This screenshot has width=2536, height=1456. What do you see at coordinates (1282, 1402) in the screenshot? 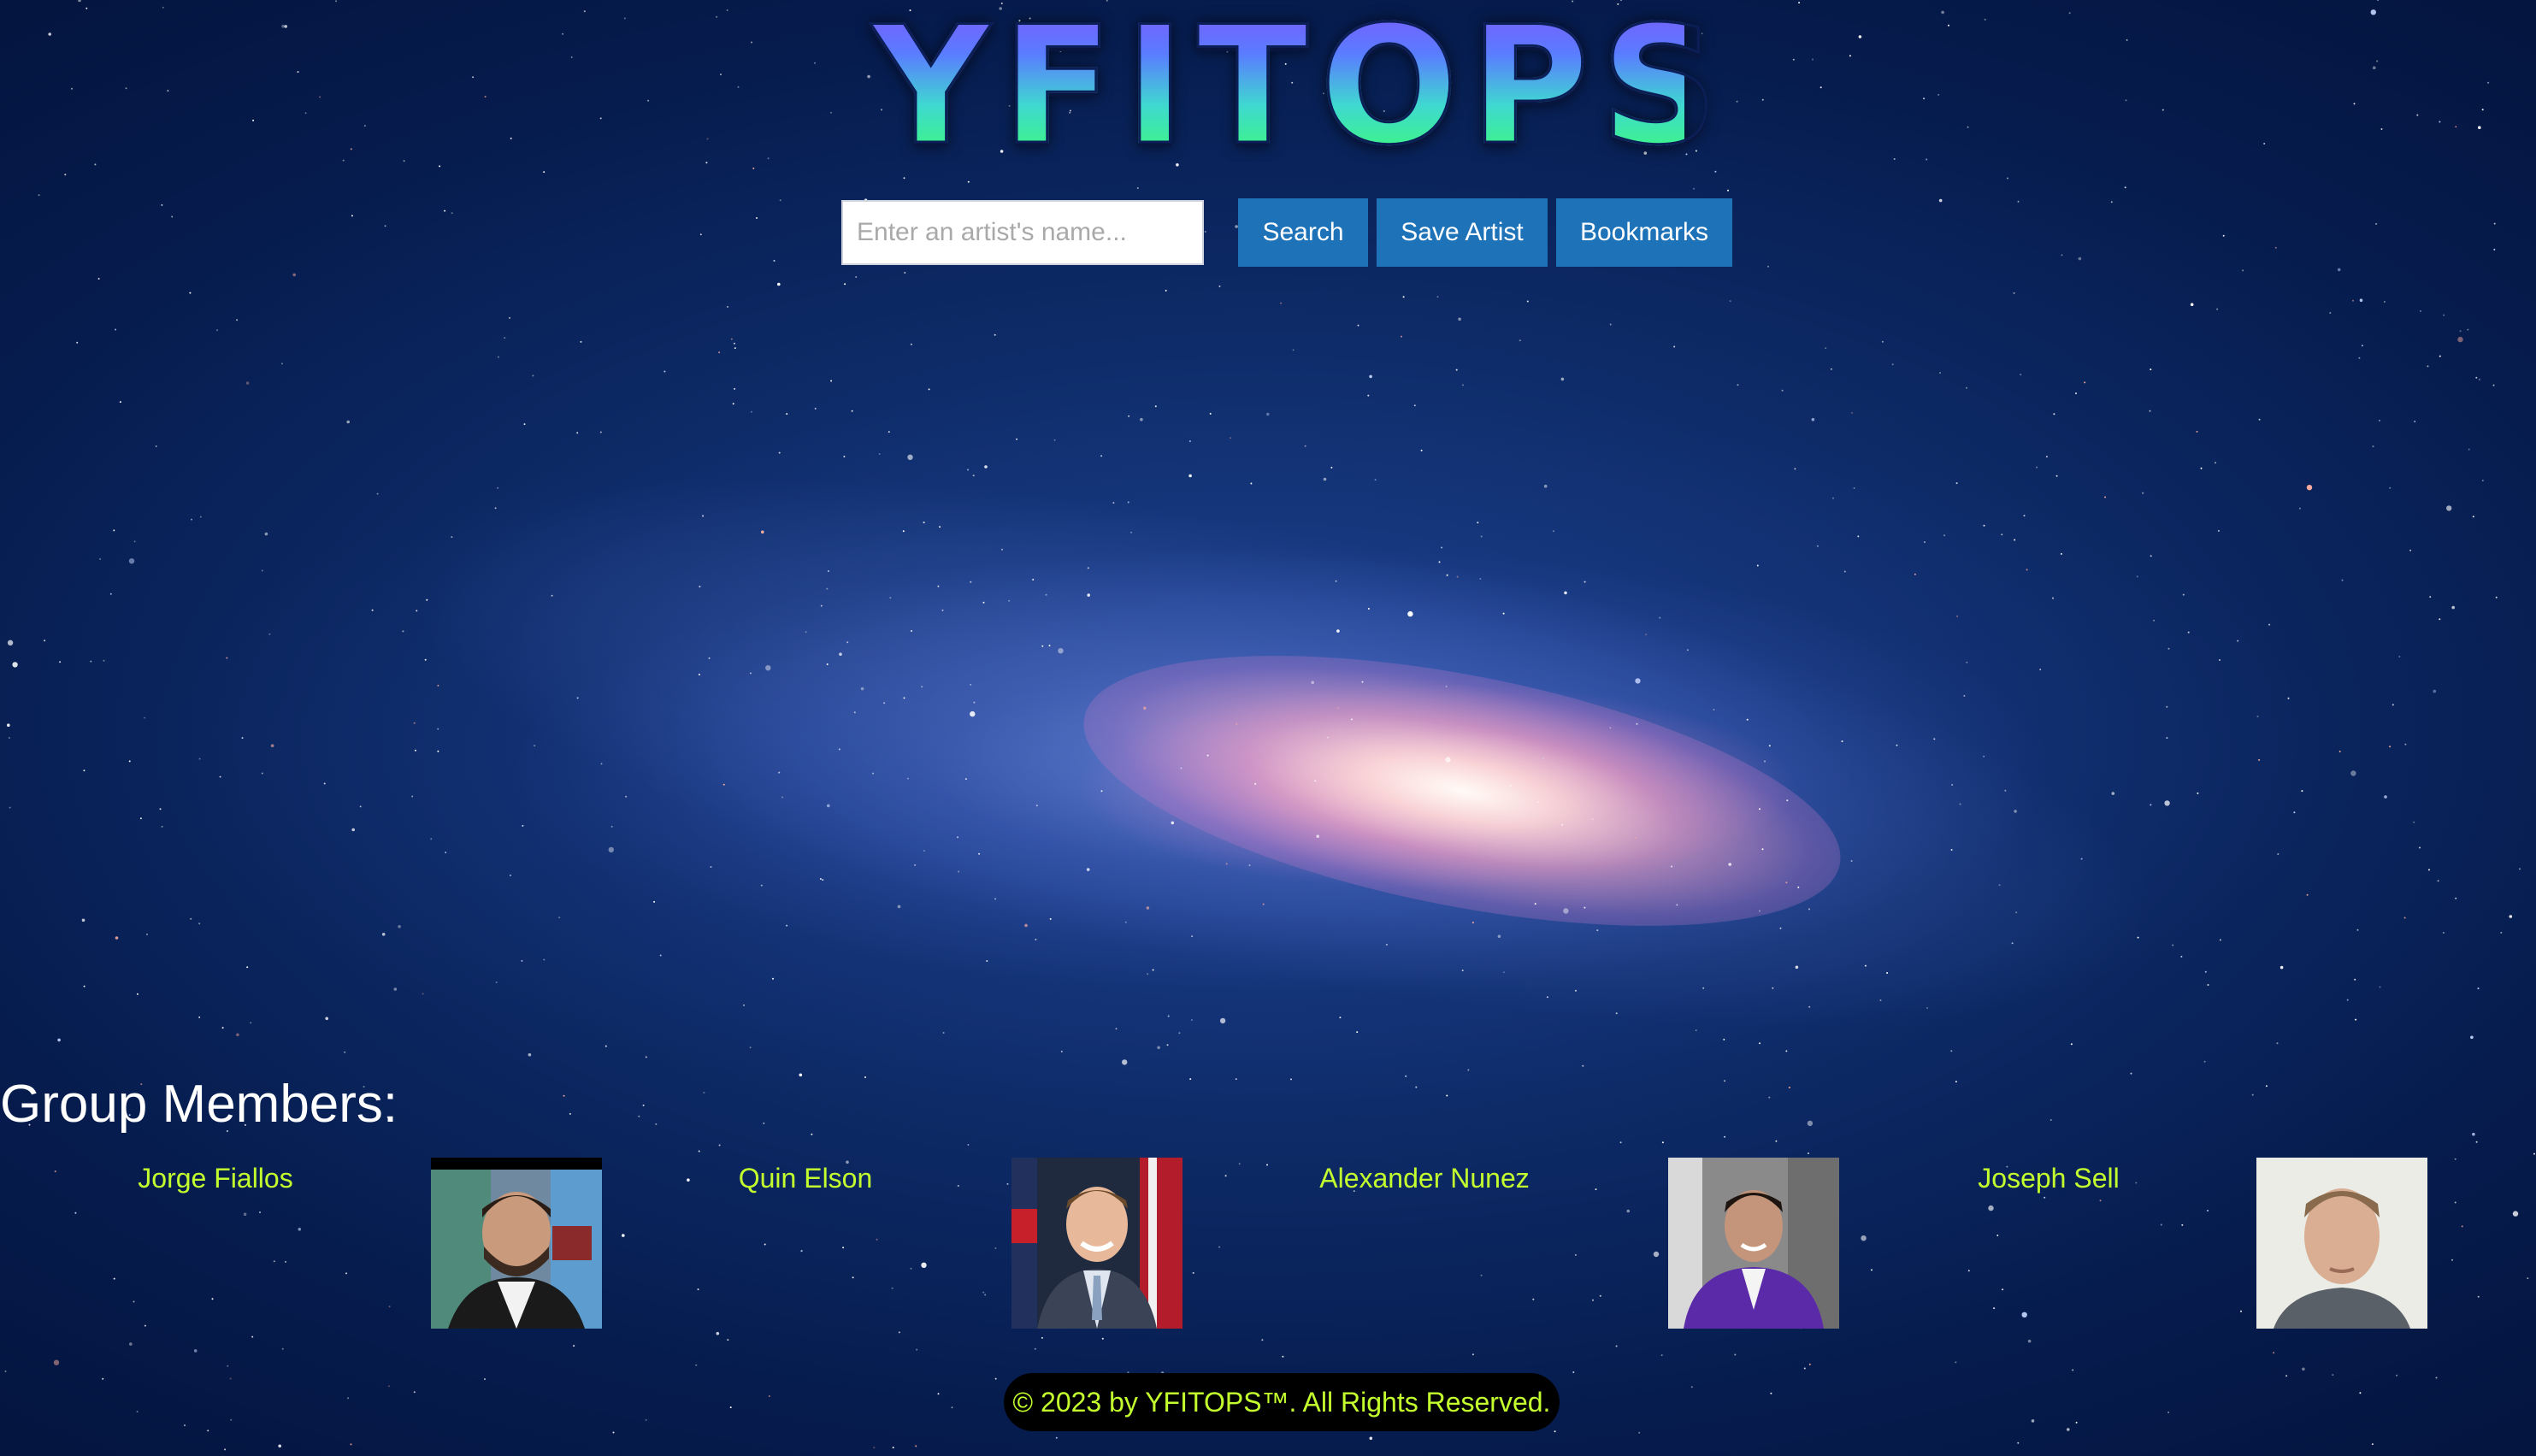
I see `footer-copyright: © 2023 by YFITOPS™. All Rights Reserved.` at bounding box center [1282, 1402].